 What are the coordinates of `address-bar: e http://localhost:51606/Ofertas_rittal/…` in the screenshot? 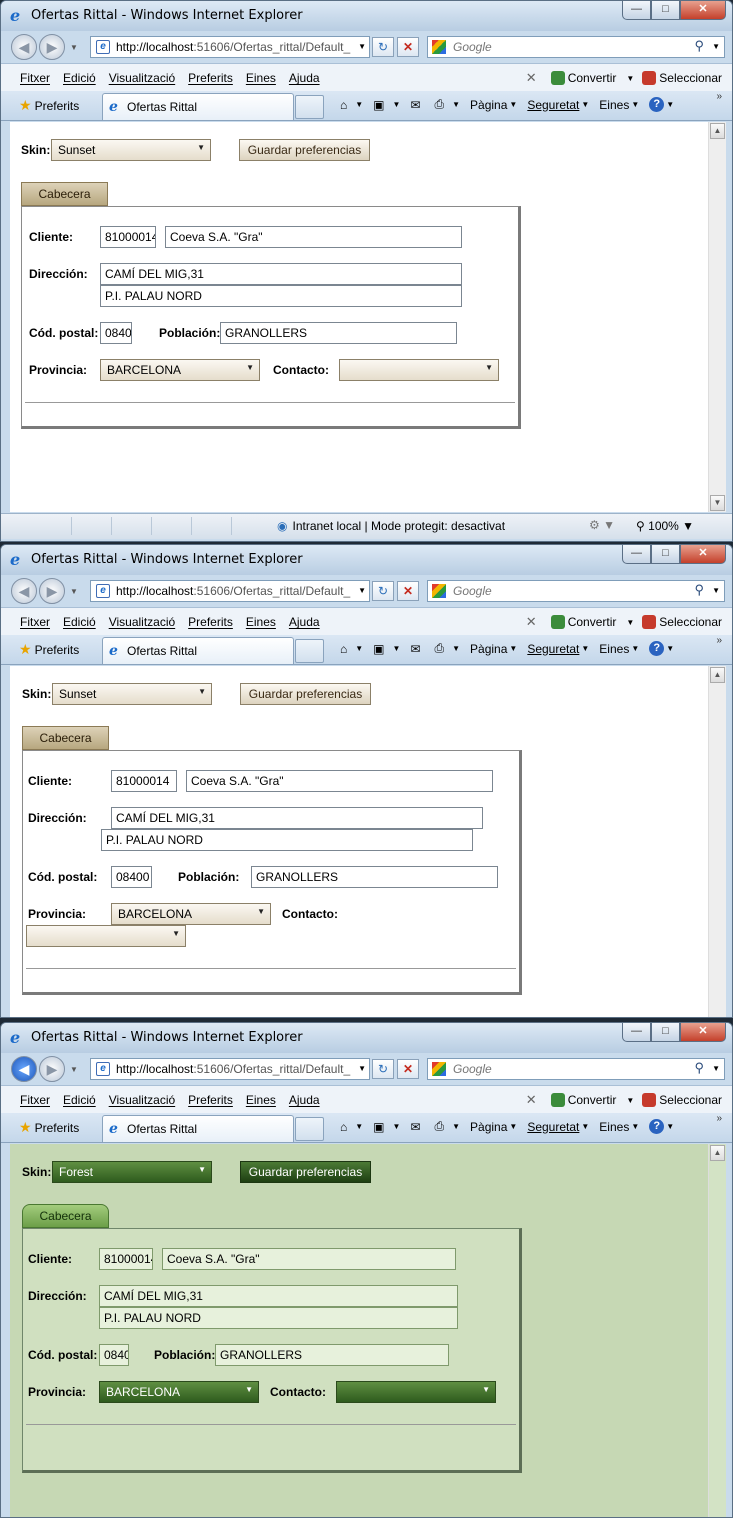 It's located at (230, 1069).